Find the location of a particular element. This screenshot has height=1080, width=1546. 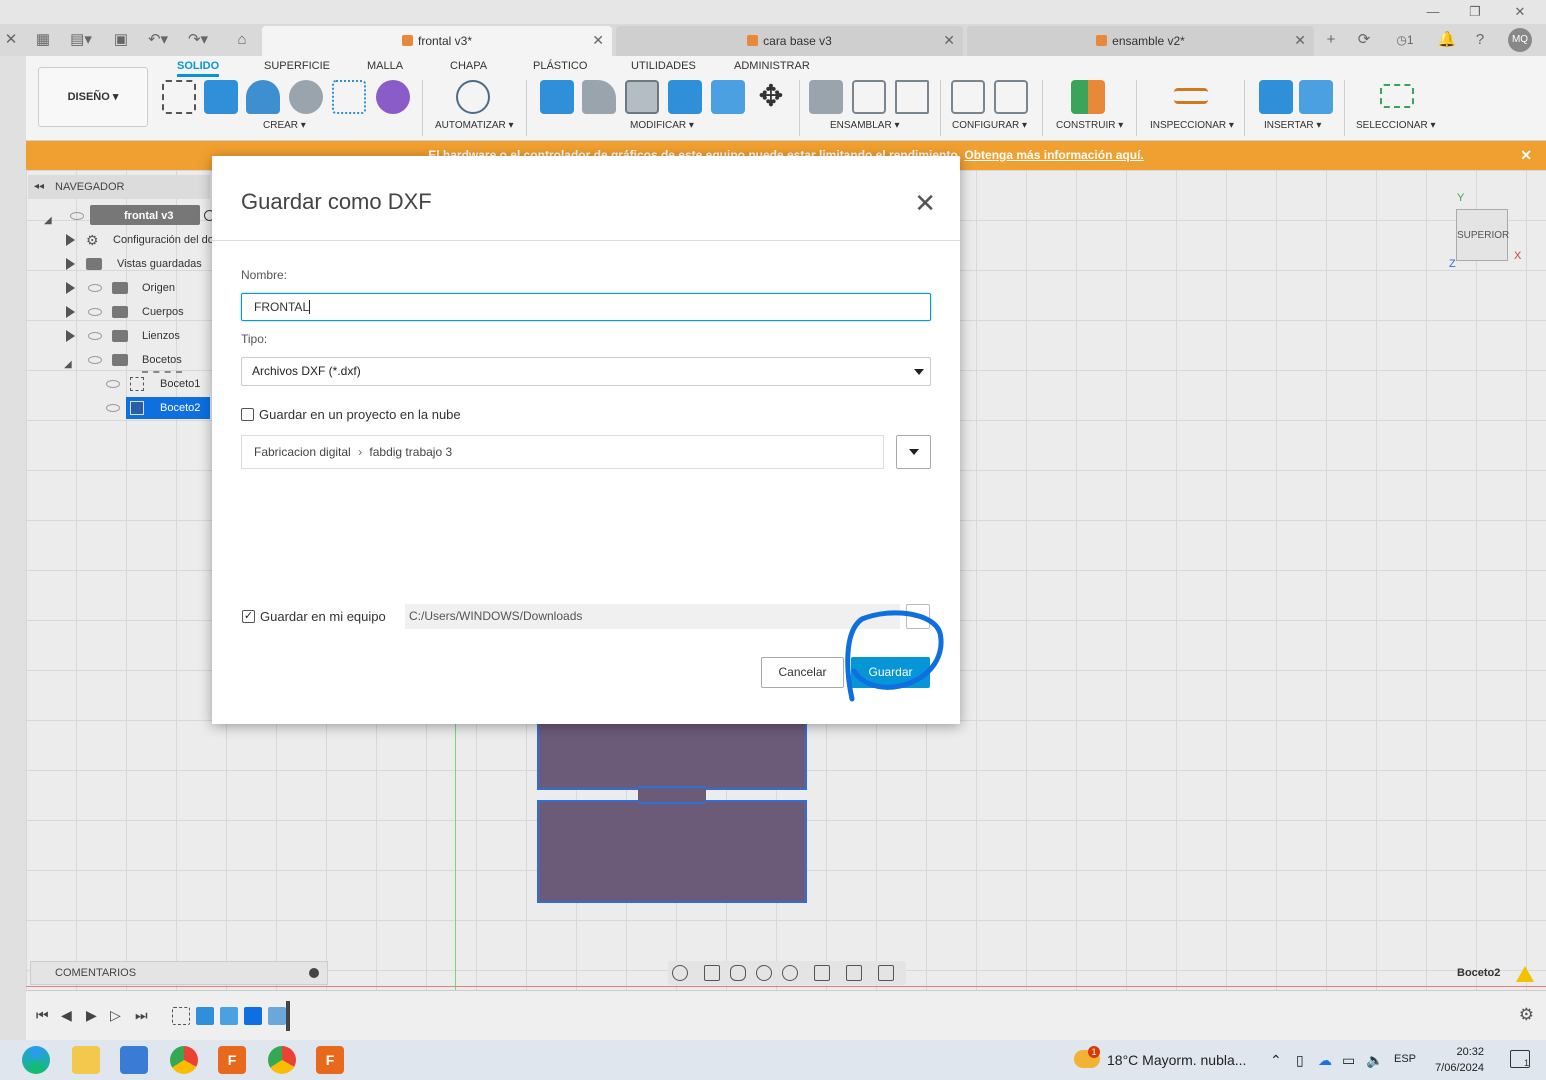

go-to-end-icon: ⏭ is located at coordinates (141, 1015).